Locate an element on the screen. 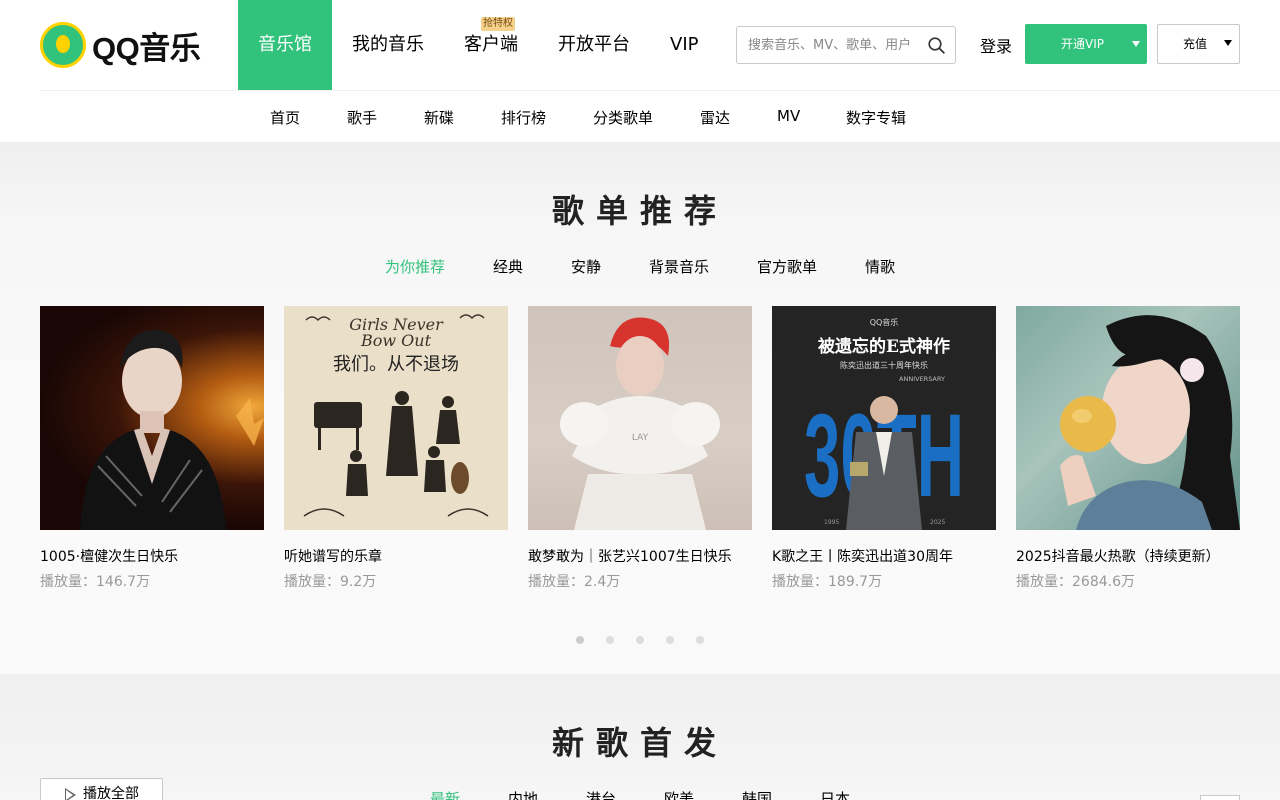 This screenshot has width=1280, height=800. playlist-cover: LAY is located at coordinates (640, 418).